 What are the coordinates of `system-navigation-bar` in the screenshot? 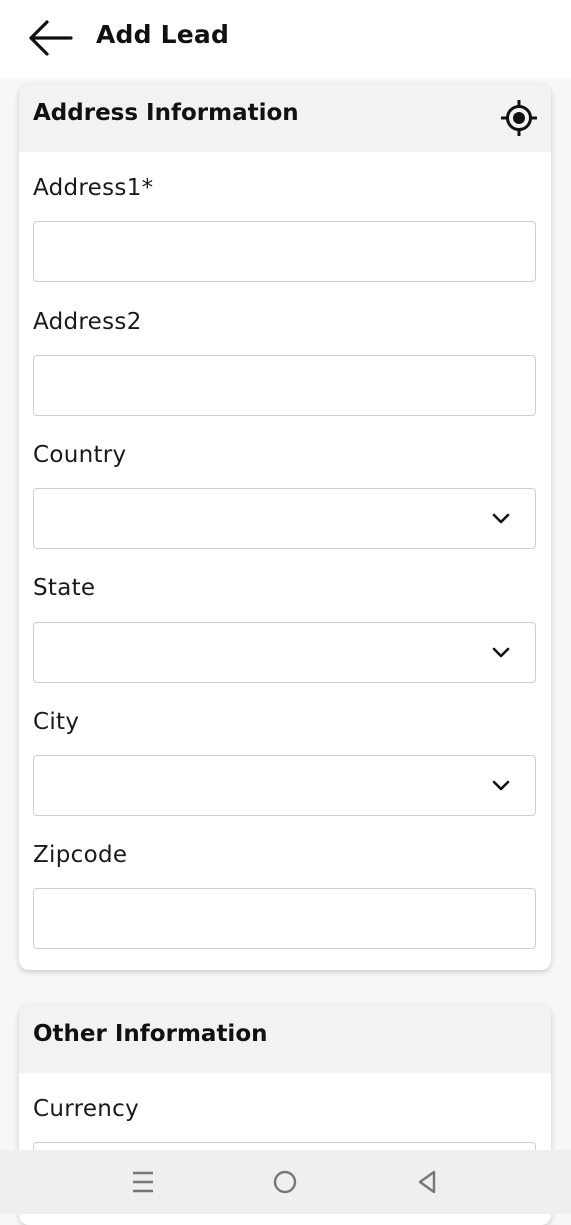 It's located at (285, 1182).